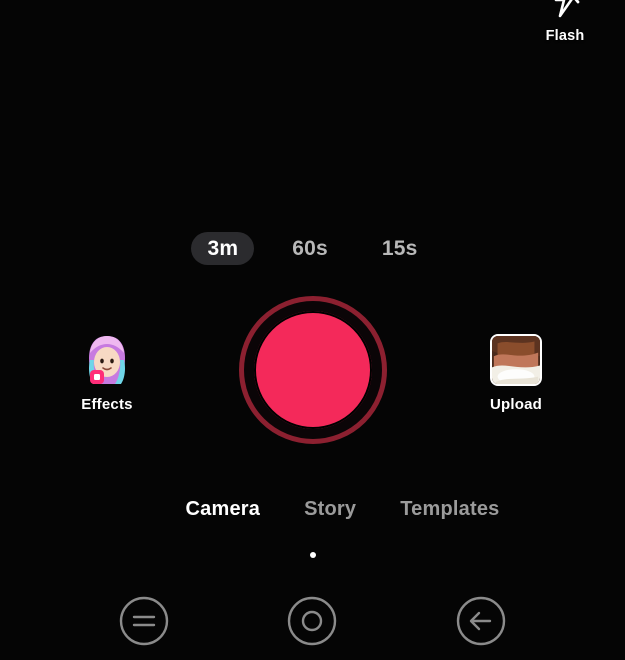 The image size is (625, 660). I want to click on back-arrow-circle-icon, so click(481, 621).